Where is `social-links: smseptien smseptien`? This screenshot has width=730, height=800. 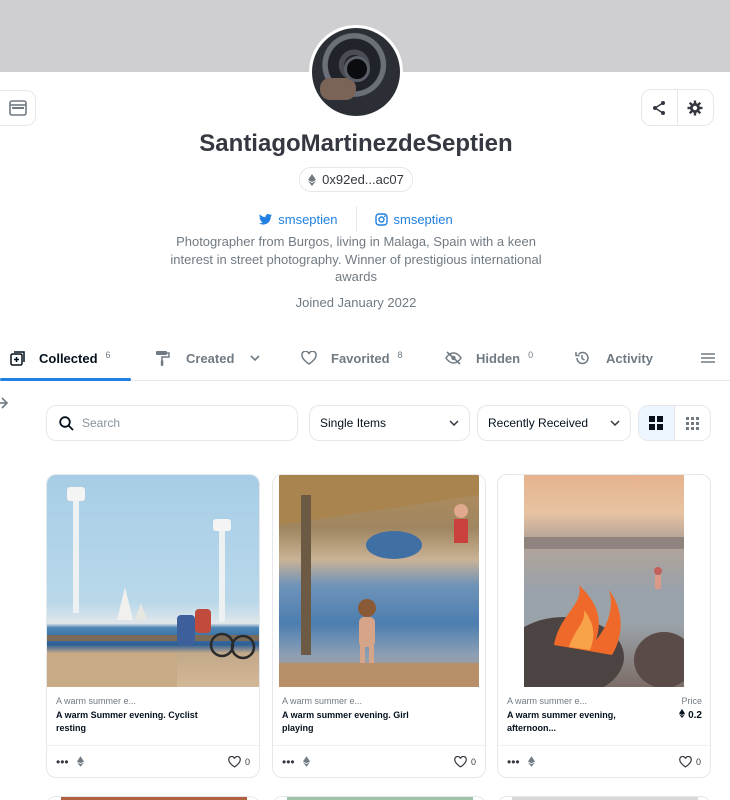
social-links: smseptien smseptien is located at coordinates (356, 219).